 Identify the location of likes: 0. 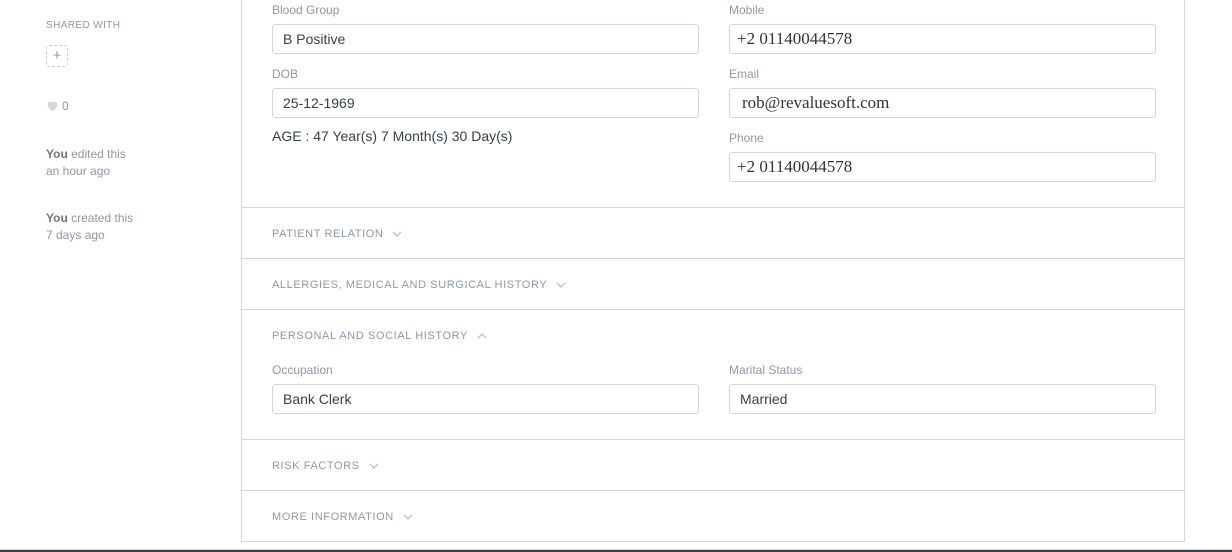
(57, 106).